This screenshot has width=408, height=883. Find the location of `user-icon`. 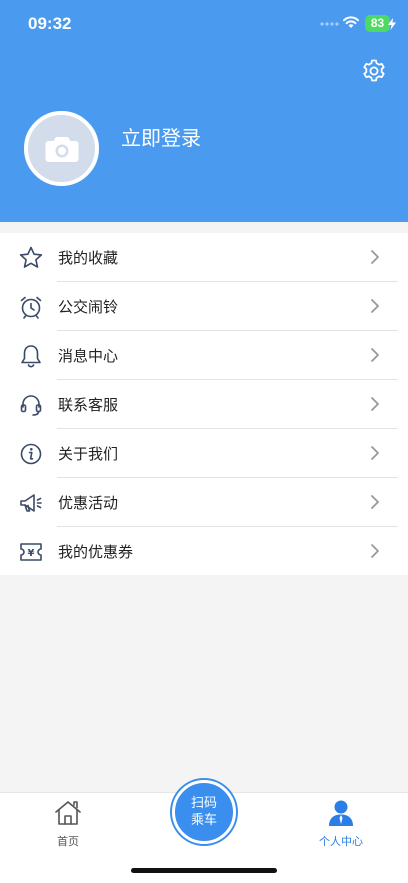

user-icon is located at coordinates (341, 813).